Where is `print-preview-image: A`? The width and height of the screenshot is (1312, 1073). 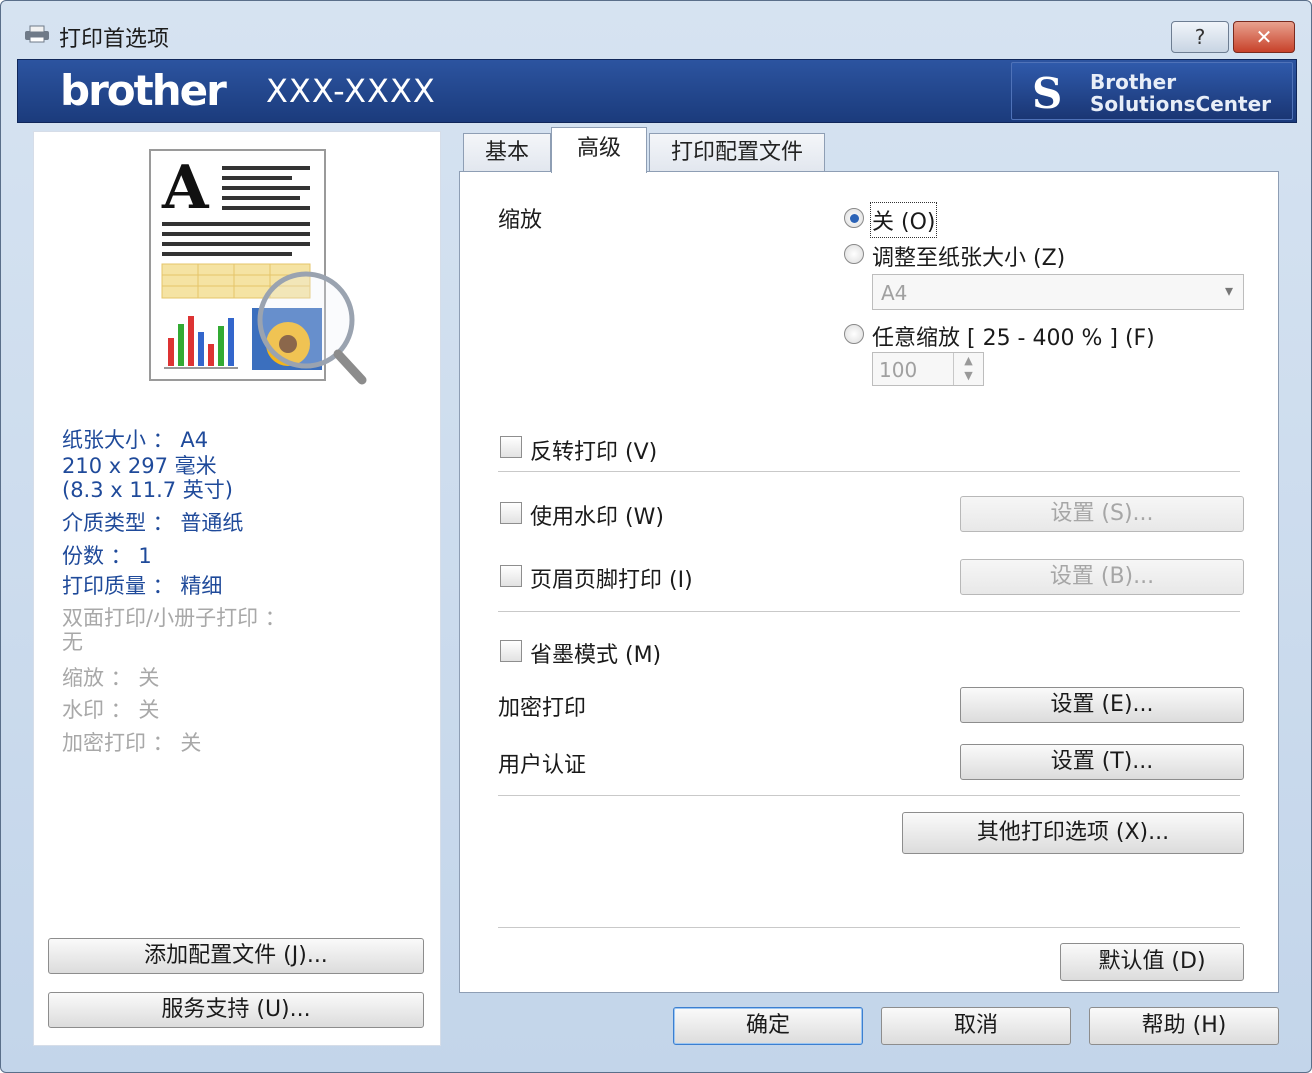
print-preview-image: A is located at coordinates (258, 267).